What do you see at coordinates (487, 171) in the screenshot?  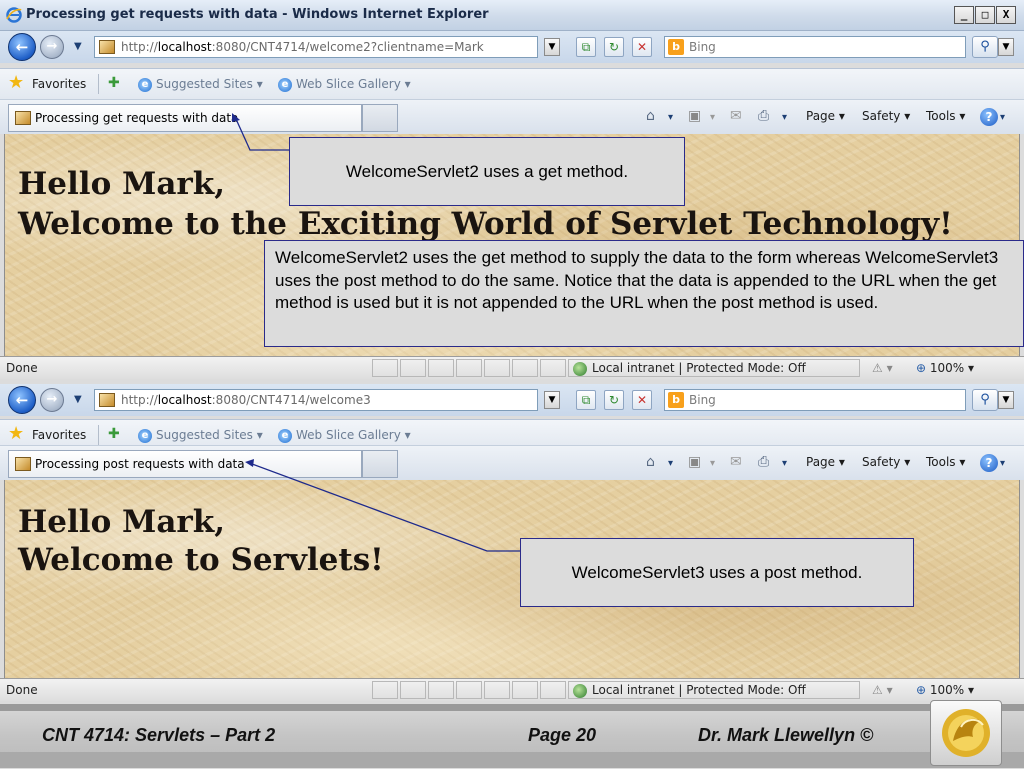 I see `get-method-callout: WelcomeServlet2 uses a get method.` at bounding box center [487, 171].